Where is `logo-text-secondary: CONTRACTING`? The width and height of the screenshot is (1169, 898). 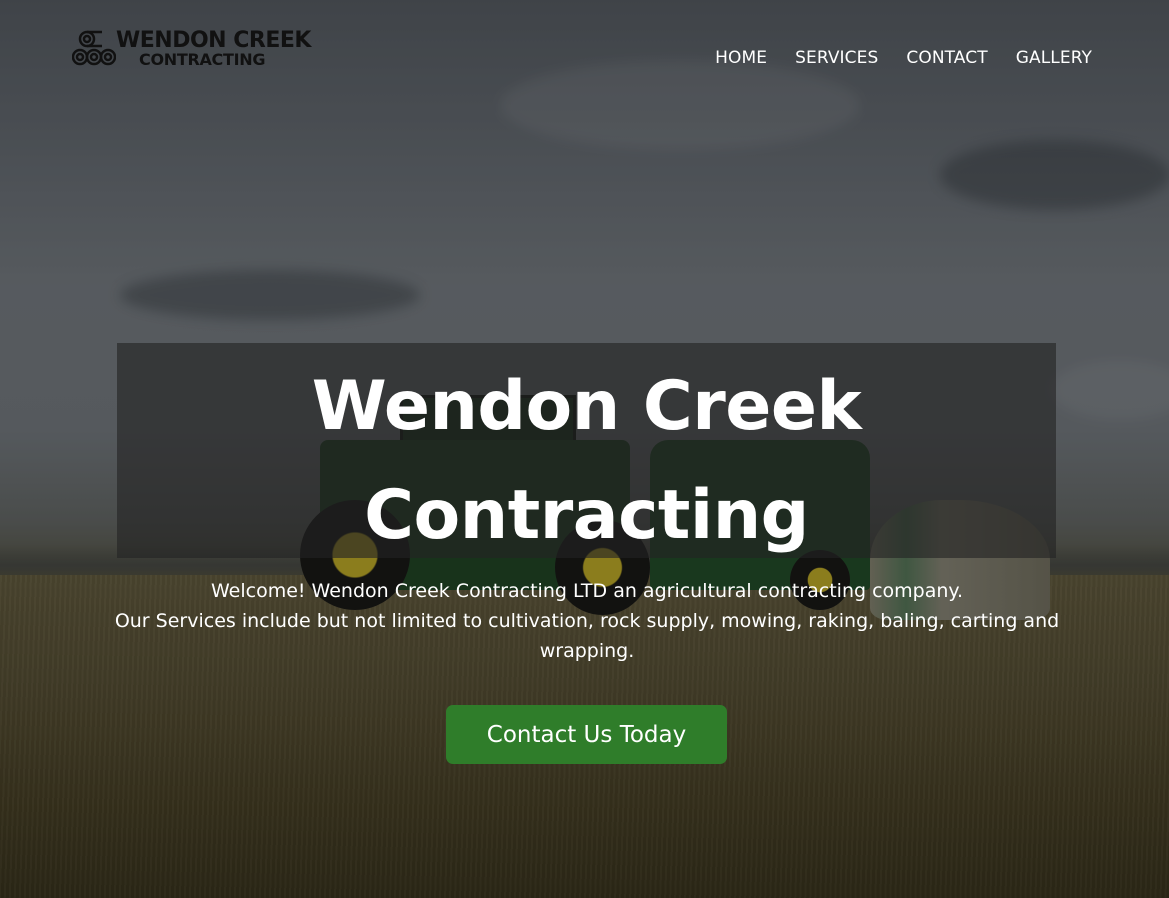
logo-text-secondary: CONTRACTING is located at coordinates (202, 59).